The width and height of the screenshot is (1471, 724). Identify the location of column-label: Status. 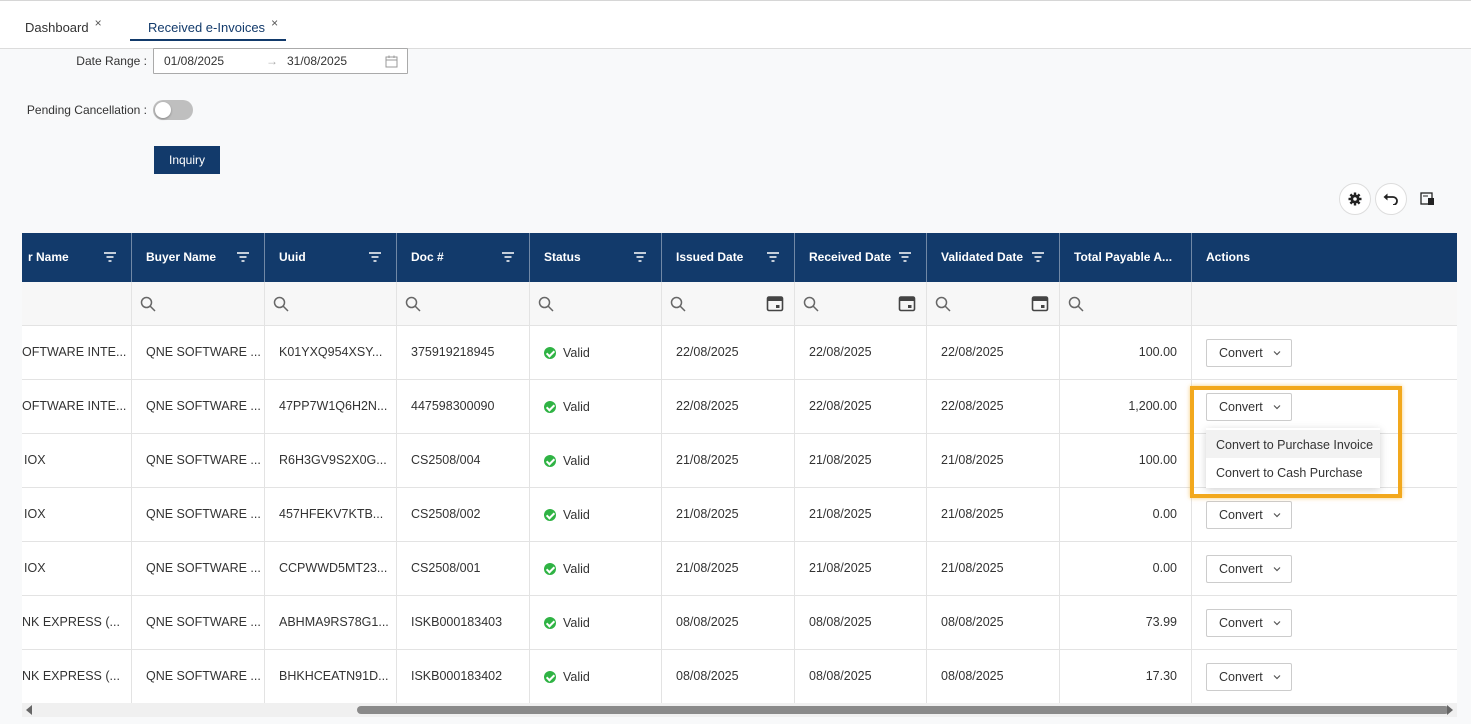
(562, 257).